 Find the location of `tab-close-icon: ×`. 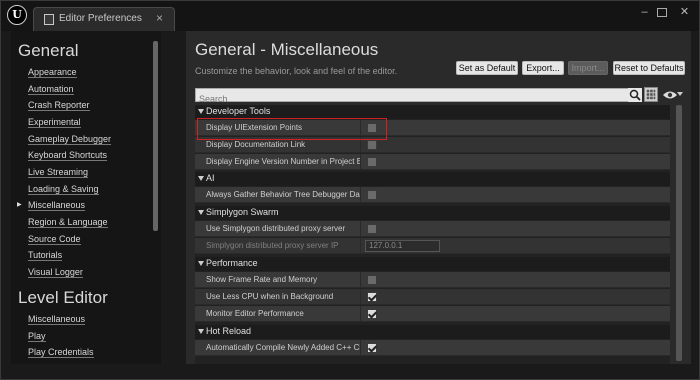

tab-close-icon: × is located at coordinates (159, 18).